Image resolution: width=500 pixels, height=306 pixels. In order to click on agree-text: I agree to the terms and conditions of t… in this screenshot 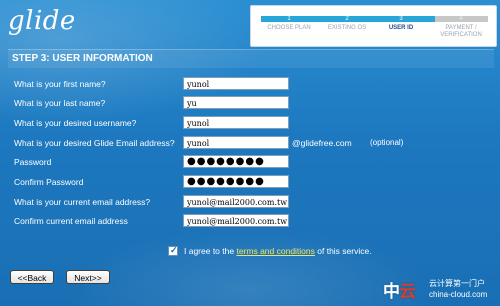, I will do `click(278, 251)`.